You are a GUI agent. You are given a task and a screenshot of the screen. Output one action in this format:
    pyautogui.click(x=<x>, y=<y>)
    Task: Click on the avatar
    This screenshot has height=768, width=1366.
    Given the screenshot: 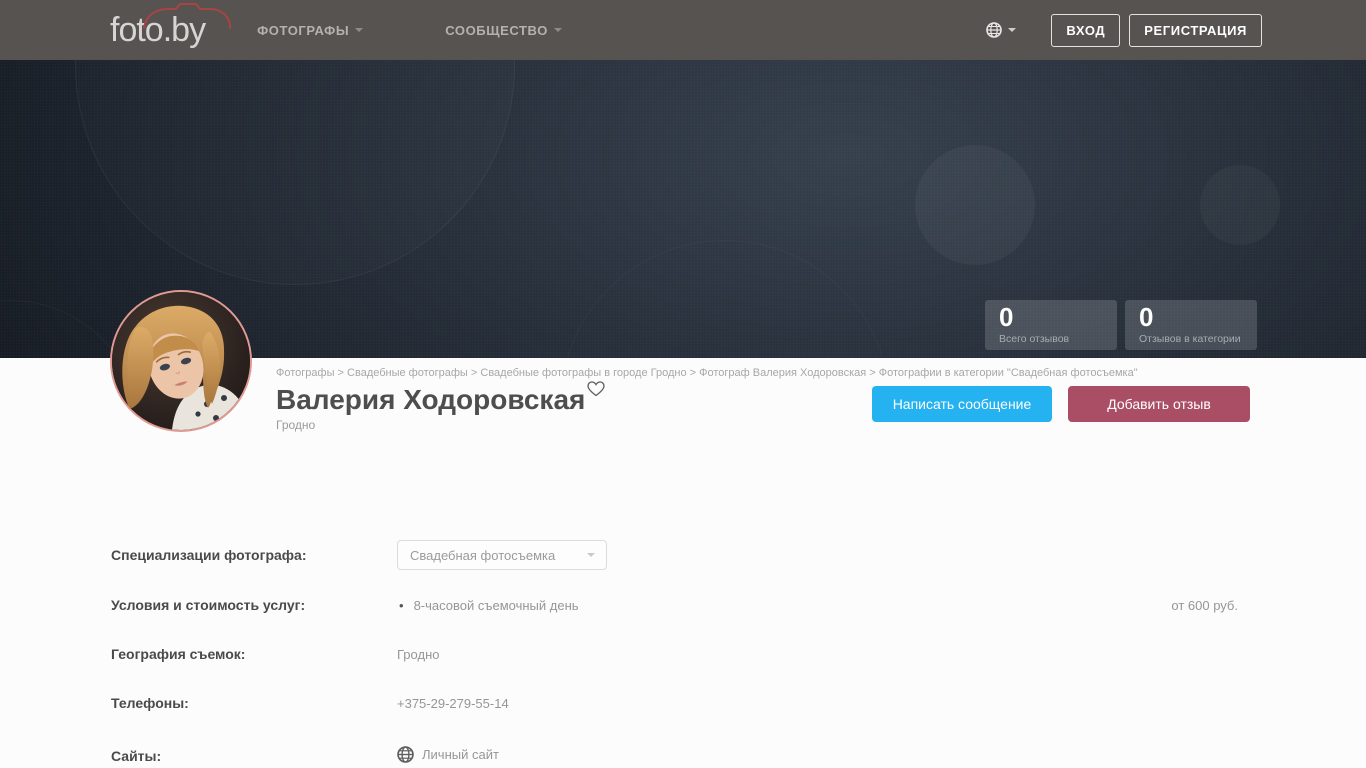 What is the action you would take?
    pyautogui.click(x=181, y=361)
    